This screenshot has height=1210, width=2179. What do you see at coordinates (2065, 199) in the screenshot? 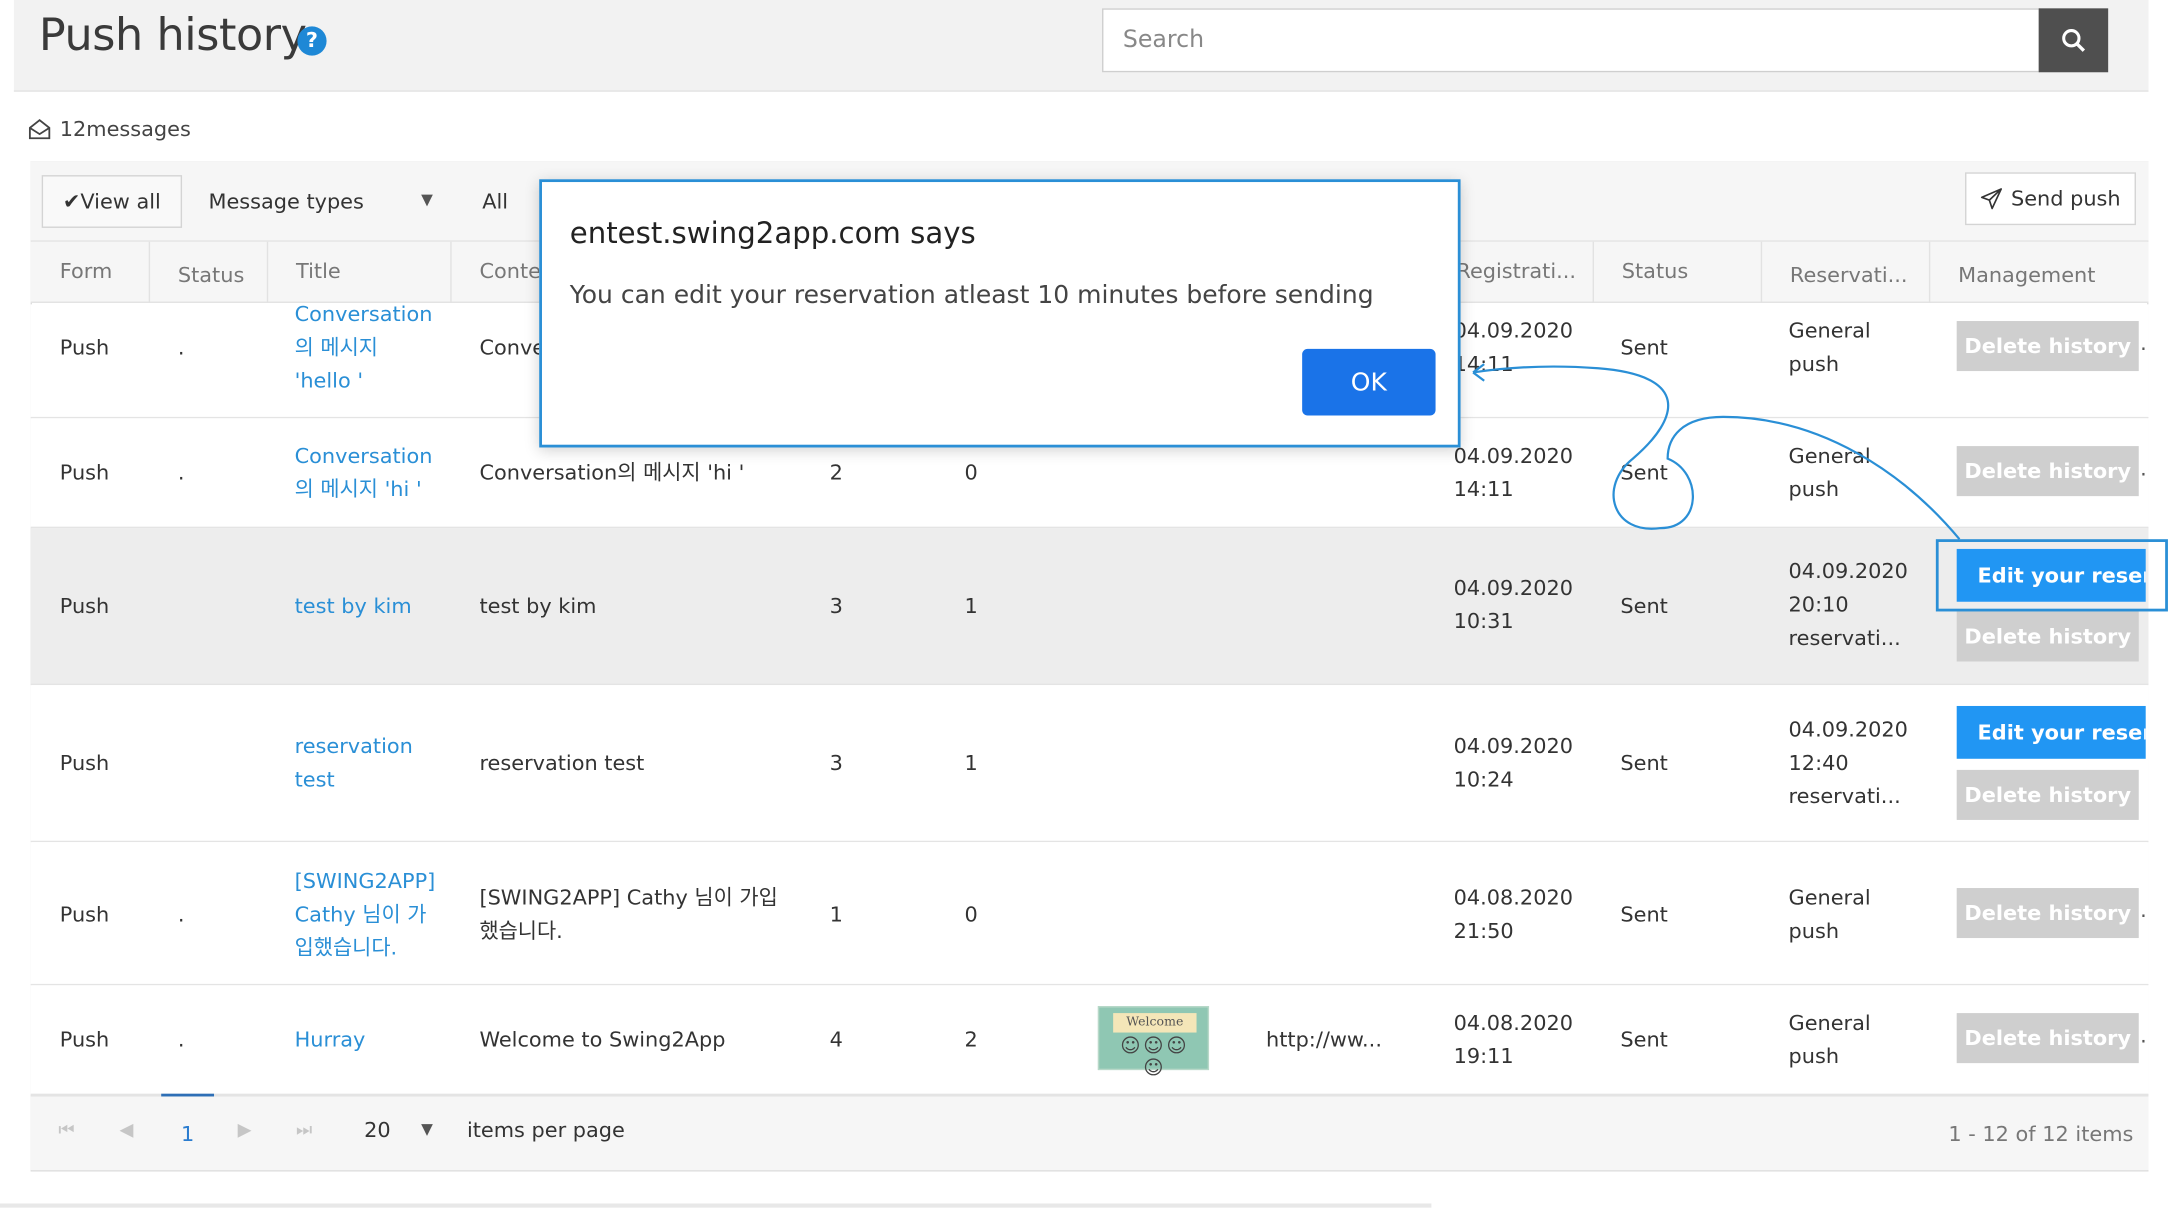
I see `send-push-label: Send push` at bounding box center [2065, 199].